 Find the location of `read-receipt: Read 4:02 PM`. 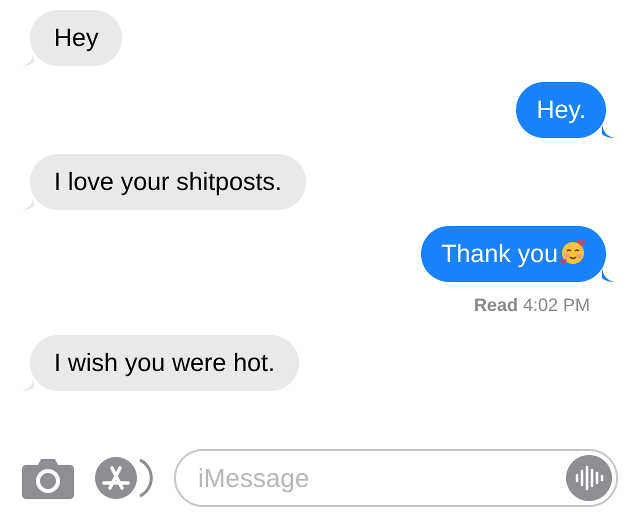

read-receipt: Read 4:02 PM is located at coordinates (532, 305).